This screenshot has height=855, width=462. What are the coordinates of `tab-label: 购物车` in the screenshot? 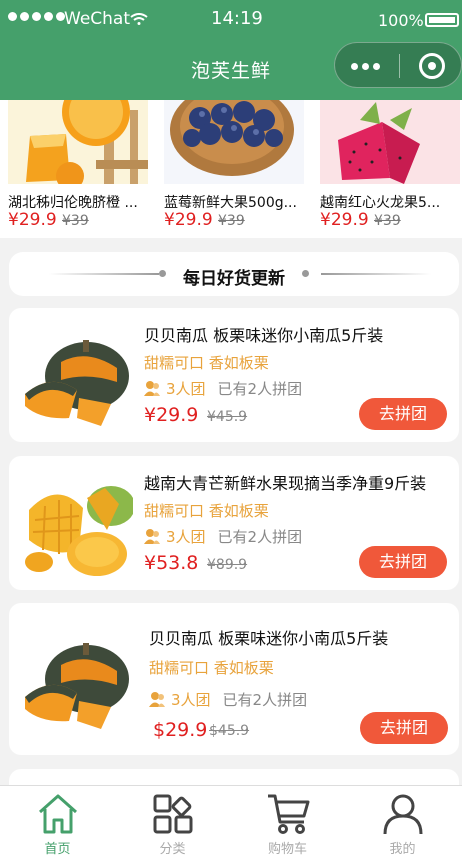 It's located at (287, 848).